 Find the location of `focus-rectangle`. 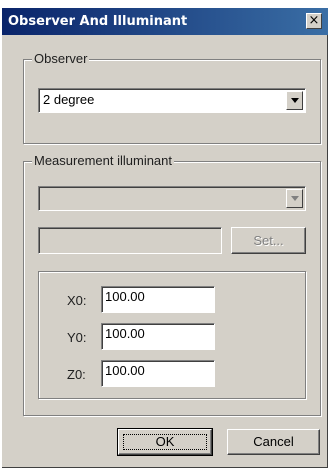

focus-rectangle is located at coordinates (165, 442).